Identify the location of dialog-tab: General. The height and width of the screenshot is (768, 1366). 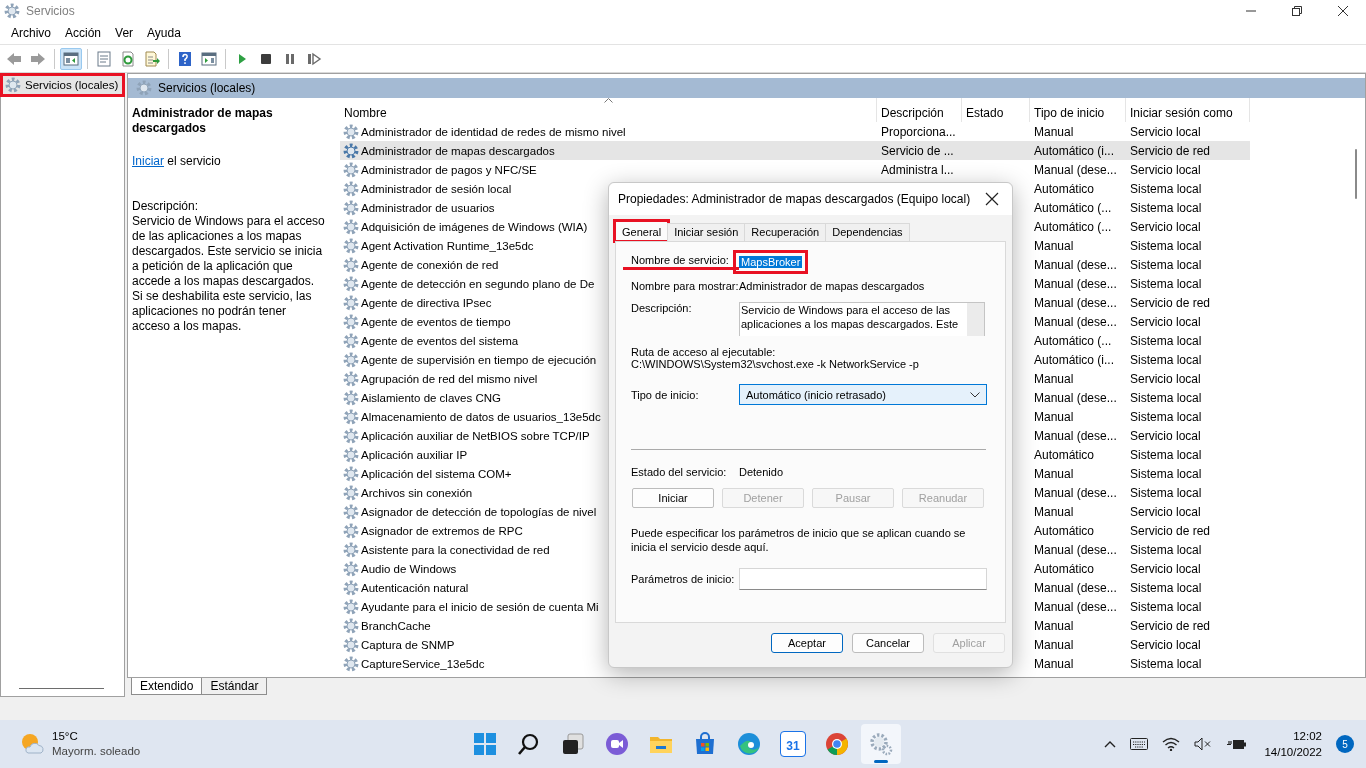
(642, 231).